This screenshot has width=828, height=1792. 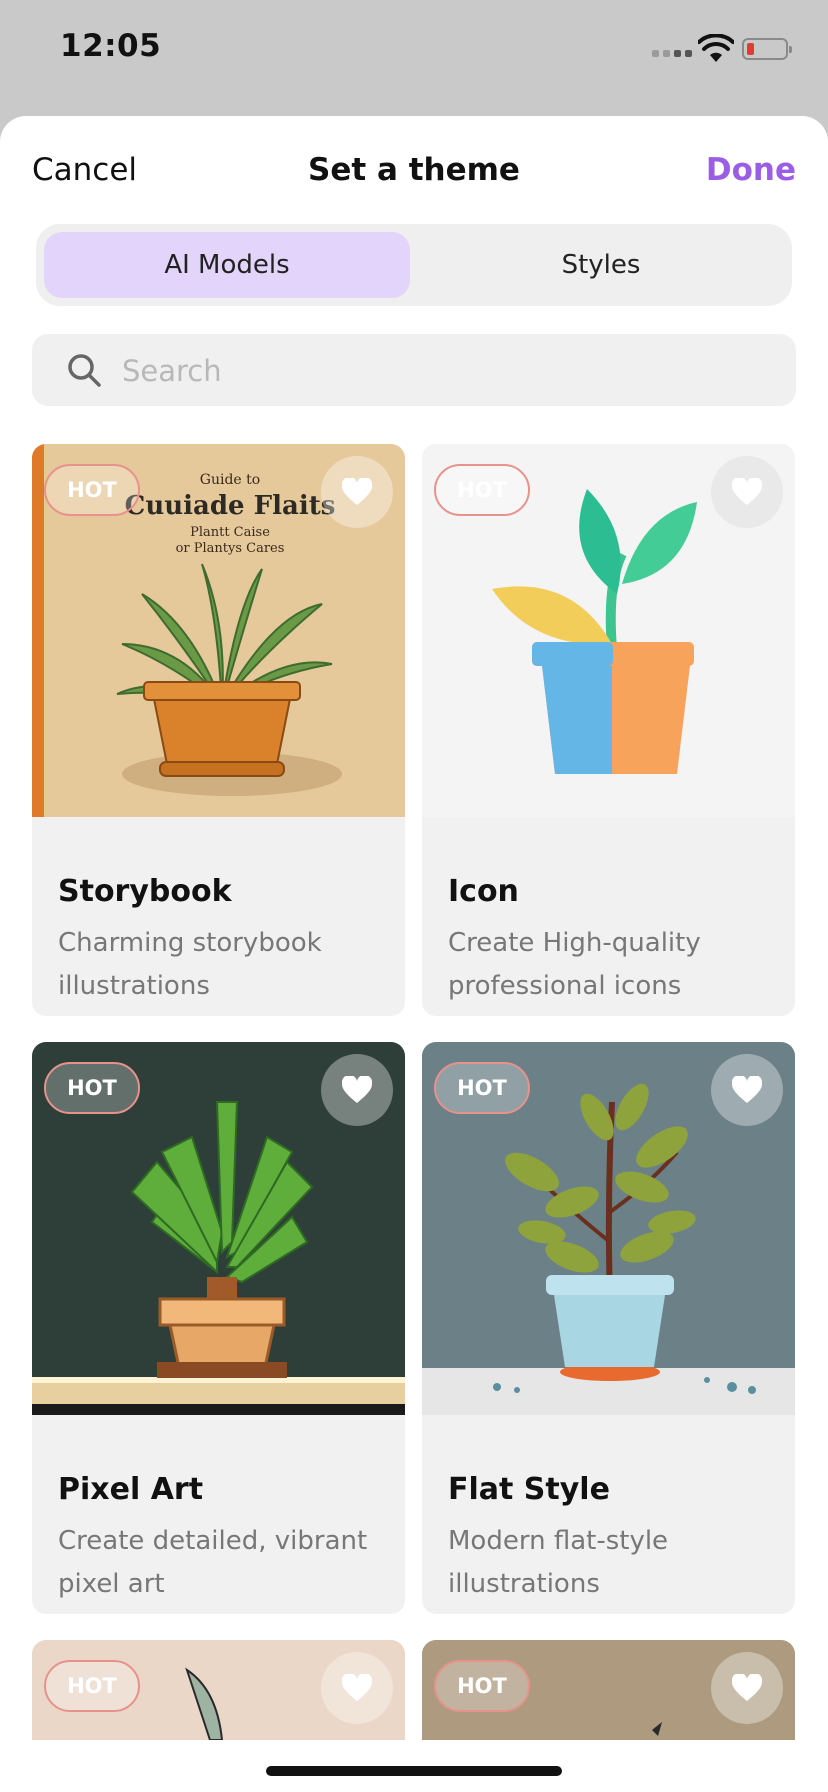 I want to click on nav-bar: Cancel Set a theme Done, so click(x=414, y=171).